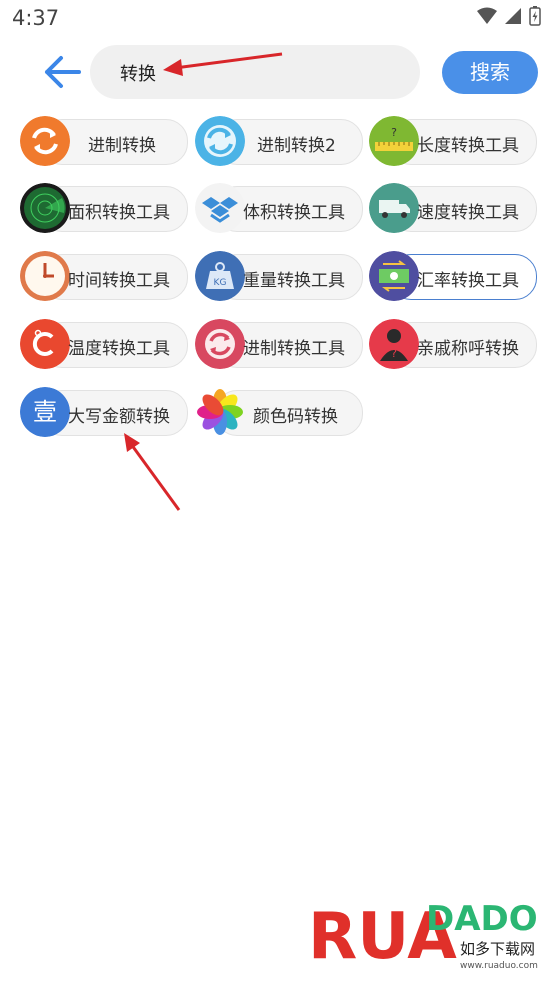 The image size is (553, 983). What do you see at coordinates (220, 208) in the screenshot?
I see `box-icon` at bounding box center [220, 208].